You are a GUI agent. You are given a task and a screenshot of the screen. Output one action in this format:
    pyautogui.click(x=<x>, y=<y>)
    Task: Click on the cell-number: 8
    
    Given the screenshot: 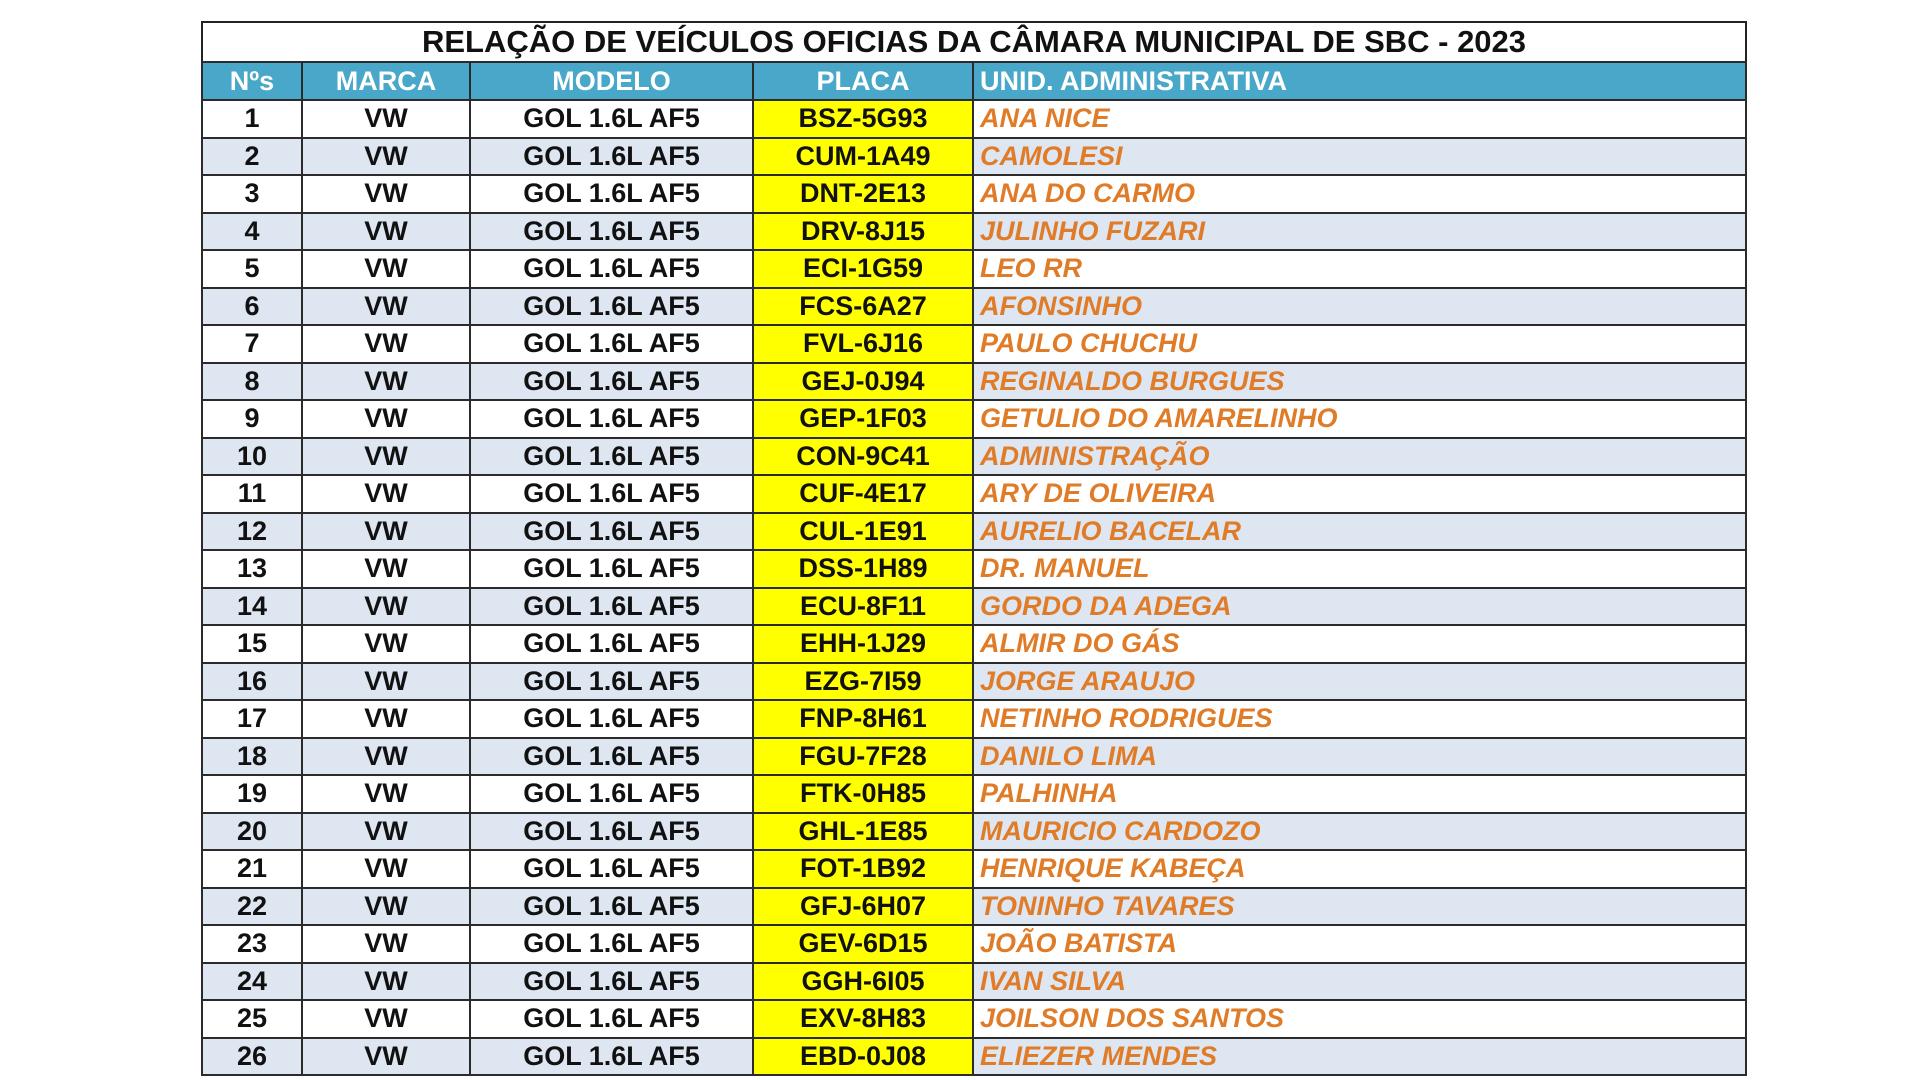 What is the action you would take?
    pyautogui.click(x=252, y=381)
    